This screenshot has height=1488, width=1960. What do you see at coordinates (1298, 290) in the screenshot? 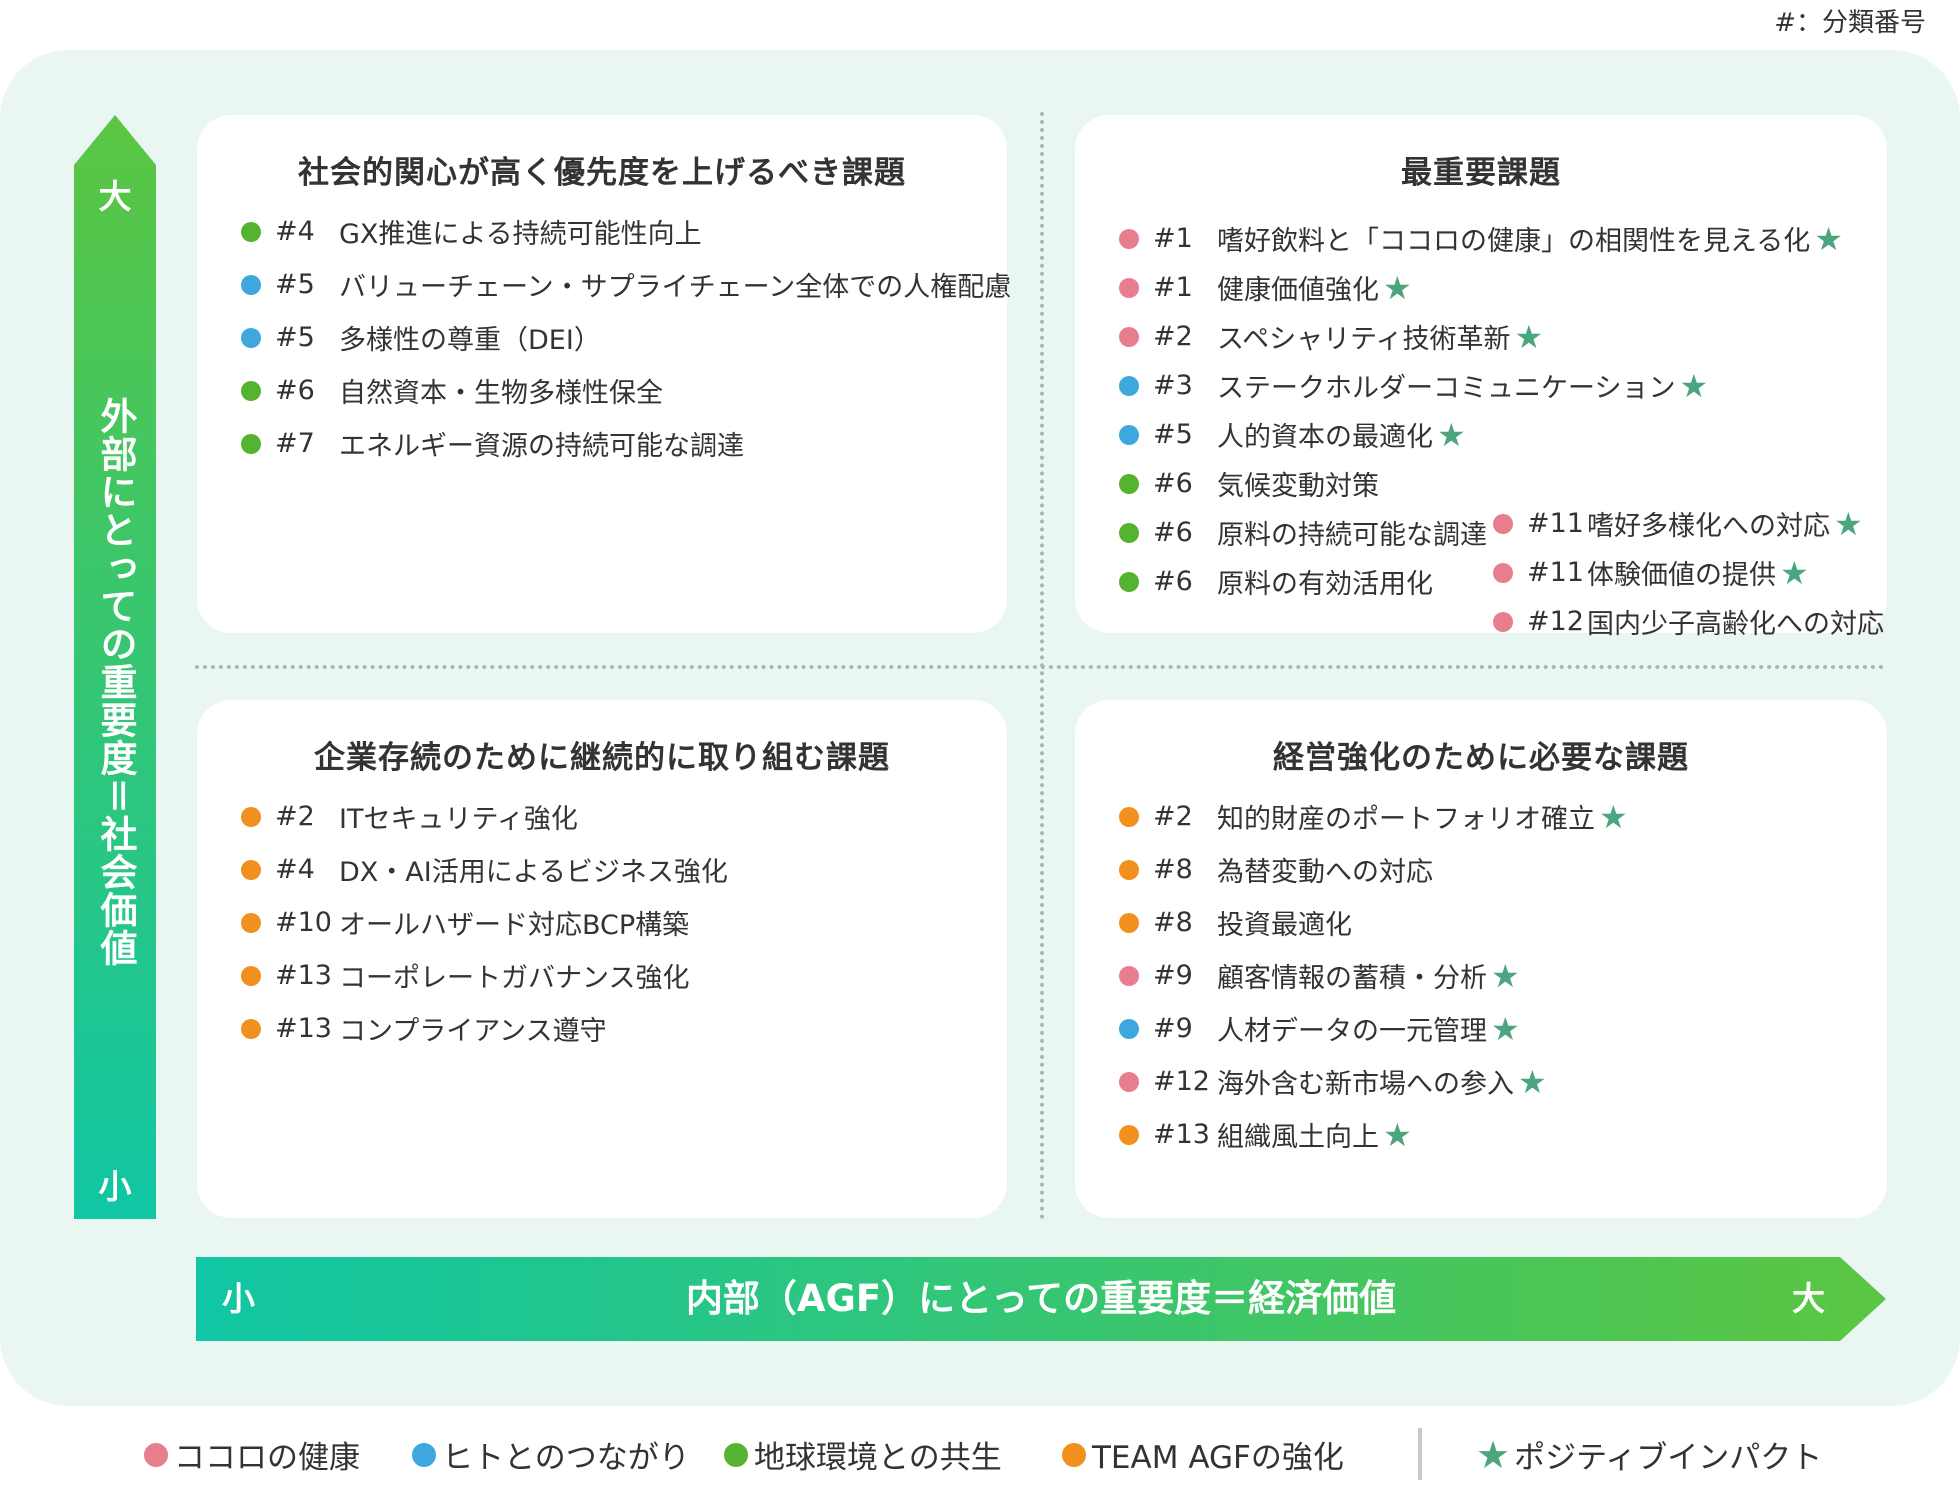
I see `issue-text: 健康価値強化` at bounding box center [1298, 290].